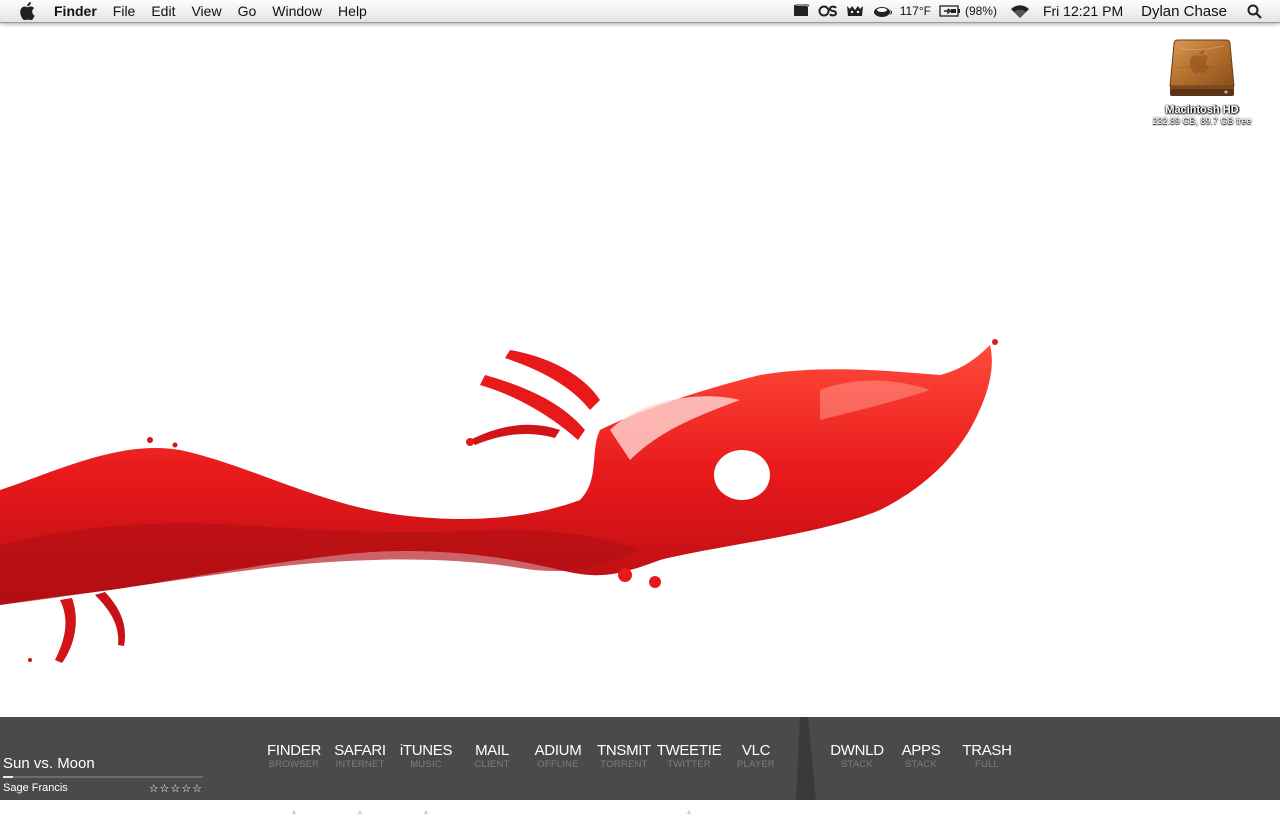 The height and width of the screenshot is (817, 1280). I want to click on dock-item-adium: ADIUM OFFLINE, so click(558, 756).